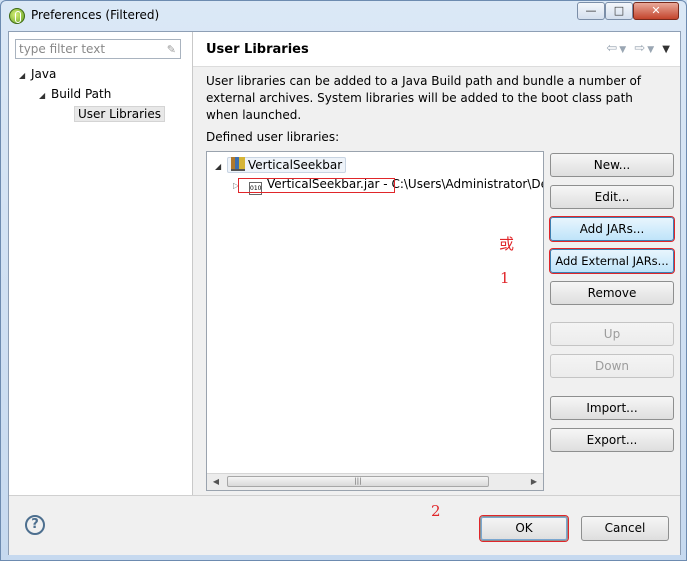 The height and width of the screenshot is (561, 687). I want to click on scroll-right-icon: ▶, so click(534, 482).